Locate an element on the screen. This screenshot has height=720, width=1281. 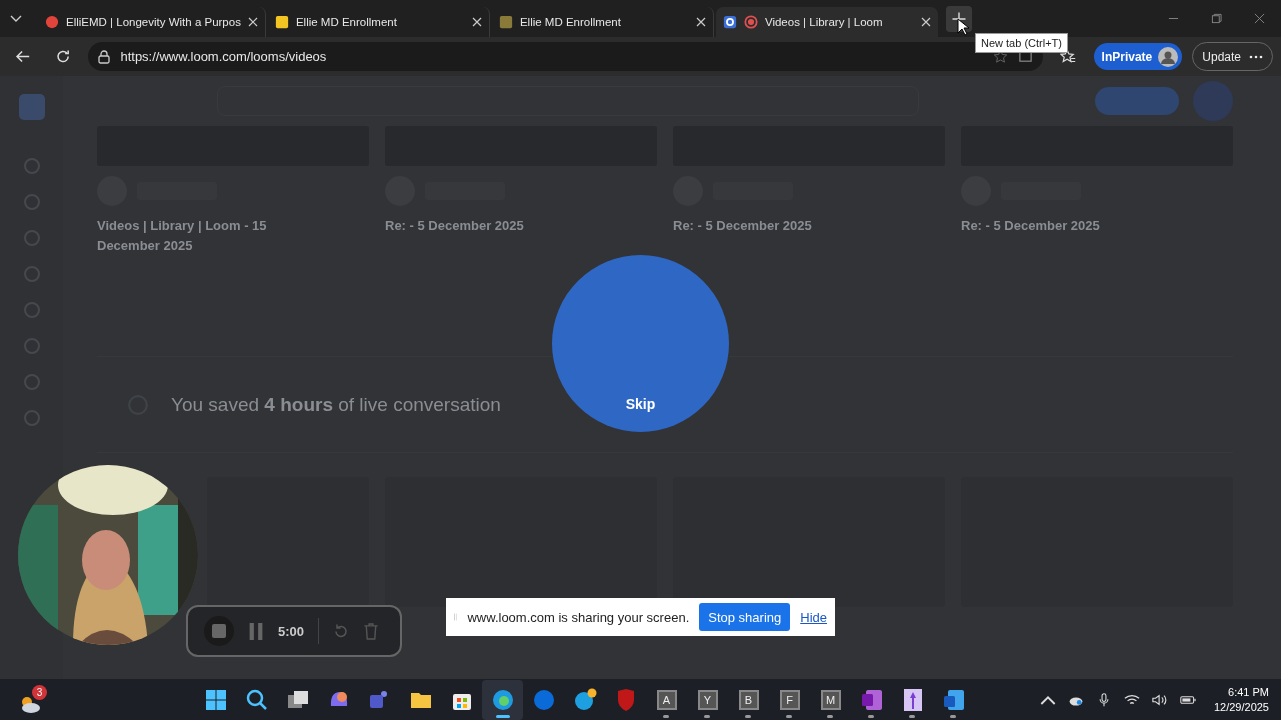
tooltip: New tab (Ctrl+T) is located at coordinates (1021, 43).